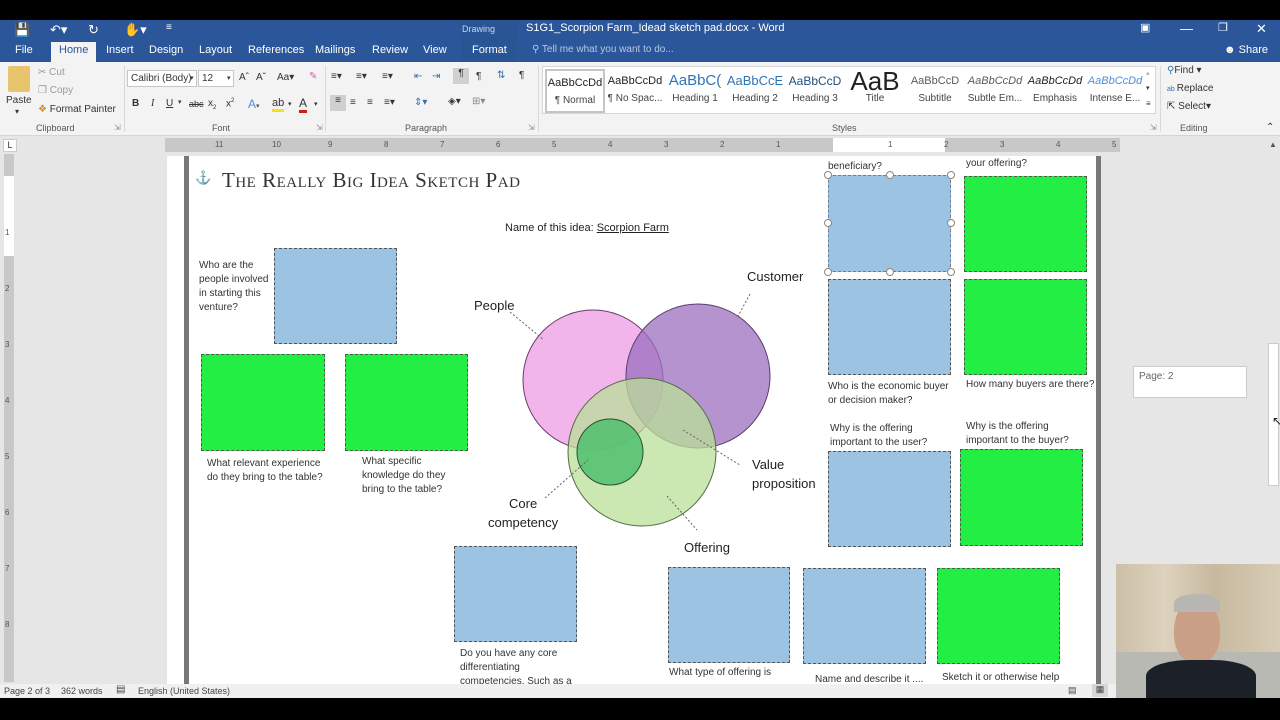 The width and height of the screenshot is (1280, 720). Describe the element at coordinates (501, 75) in the screenshot. I see `sort-icon: ⇅` at that location.